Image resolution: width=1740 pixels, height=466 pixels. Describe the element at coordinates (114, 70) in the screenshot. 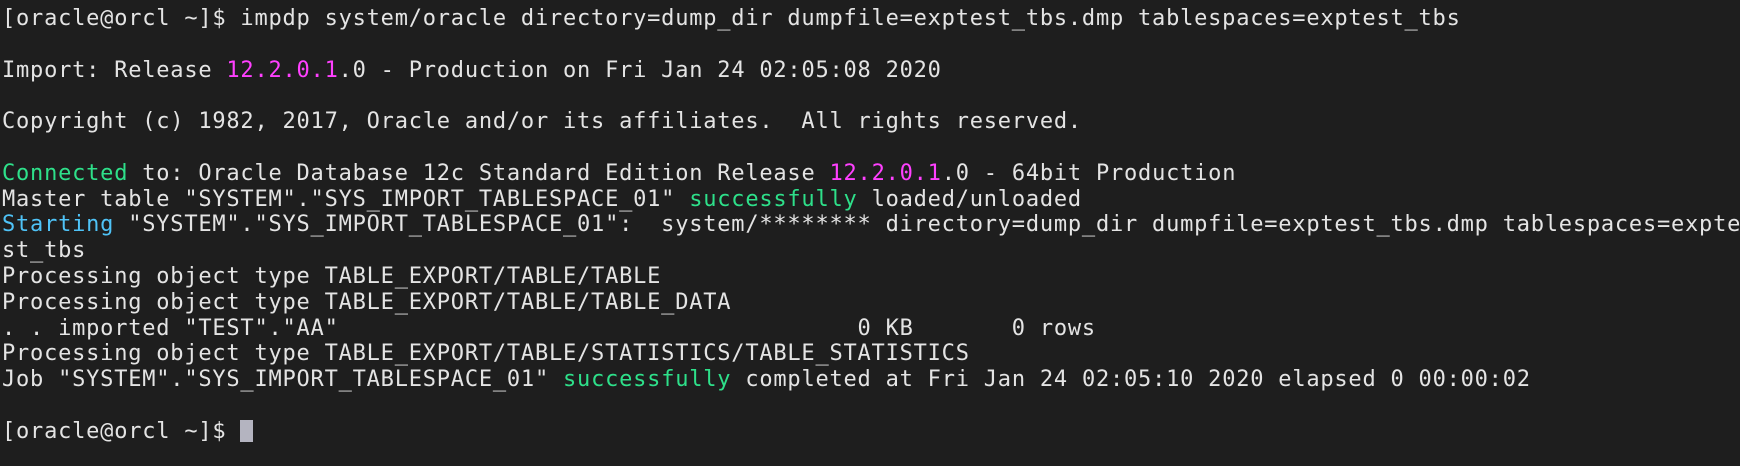

I see `terminal-text: Import: Release` at that location.